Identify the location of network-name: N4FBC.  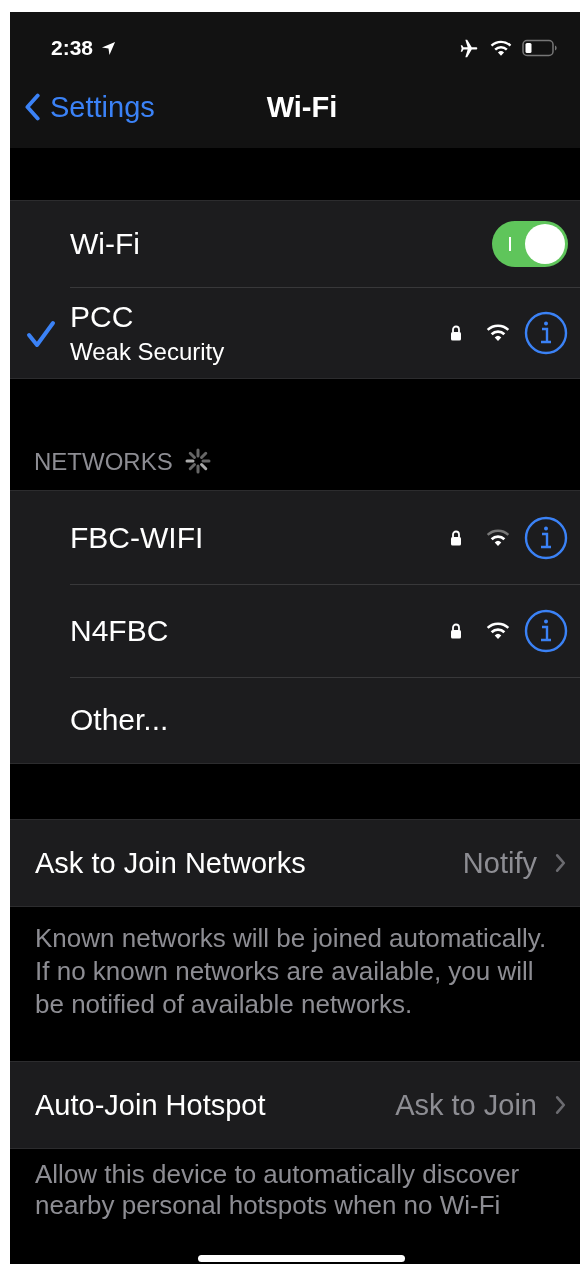
(260, 630).